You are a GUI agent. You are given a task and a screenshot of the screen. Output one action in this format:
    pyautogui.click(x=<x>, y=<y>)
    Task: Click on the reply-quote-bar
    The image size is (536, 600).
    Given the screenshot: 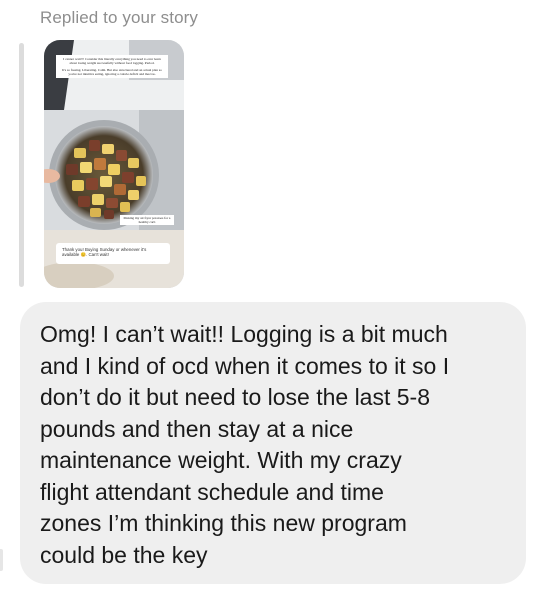 What is the action you would take?
    pyautogui.click(x=21, y=165)
    